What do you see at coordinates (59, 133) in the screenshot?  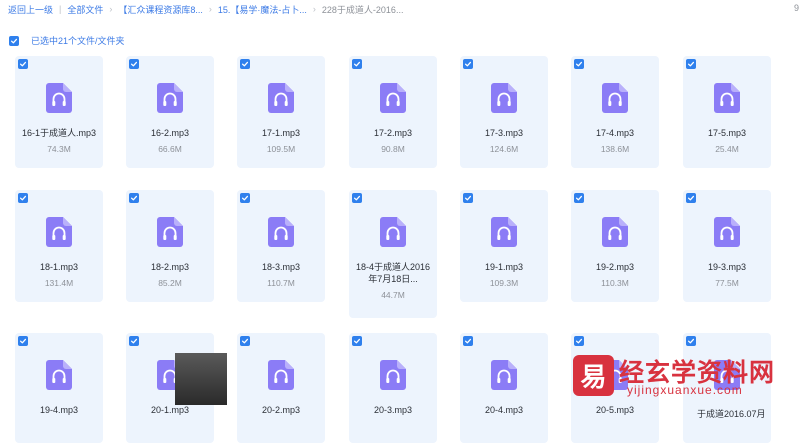 I see `file-name: 16-1于成道人.mp3` at bounding box center [59, 133].